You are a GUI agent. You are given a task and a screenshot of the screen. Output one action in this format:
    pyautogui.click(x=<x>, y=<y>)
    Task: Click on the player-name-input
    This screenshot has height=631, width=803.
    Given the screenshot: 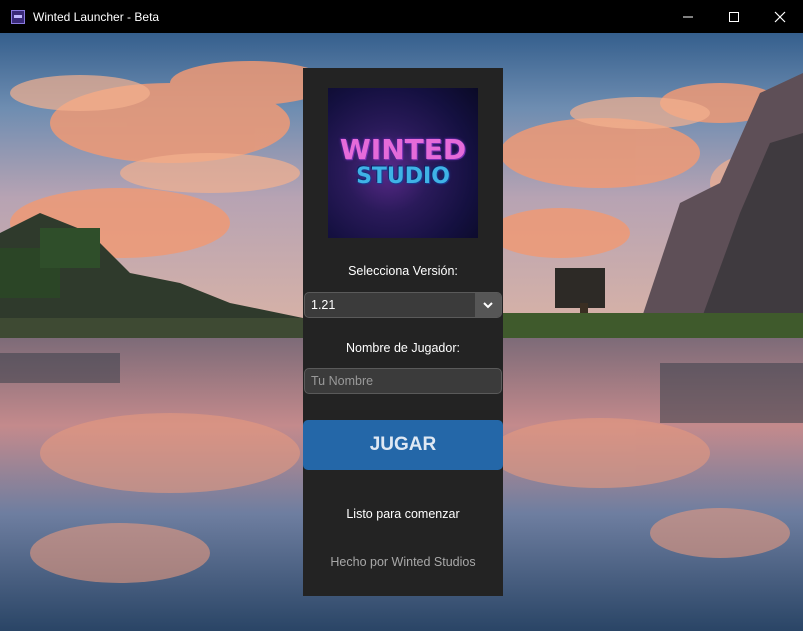 What is the action you would take?
    pyautogui.click(x=403, y=381)
    